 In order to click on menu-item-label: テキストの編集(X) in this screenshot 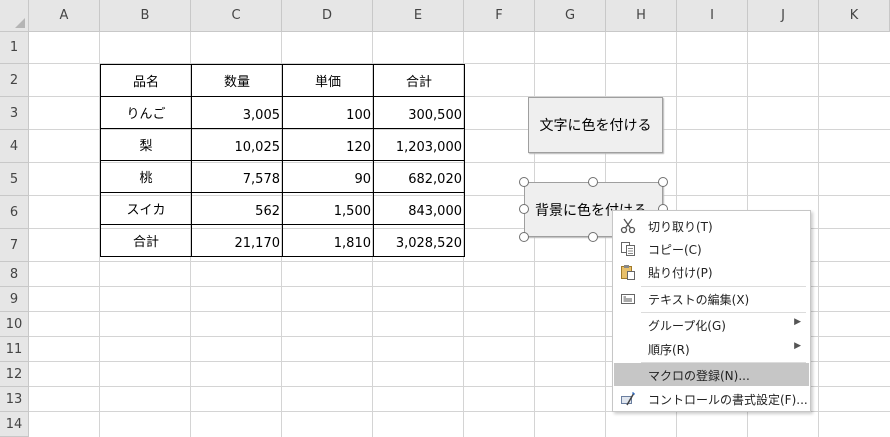, I will do `click(699, 300)`.